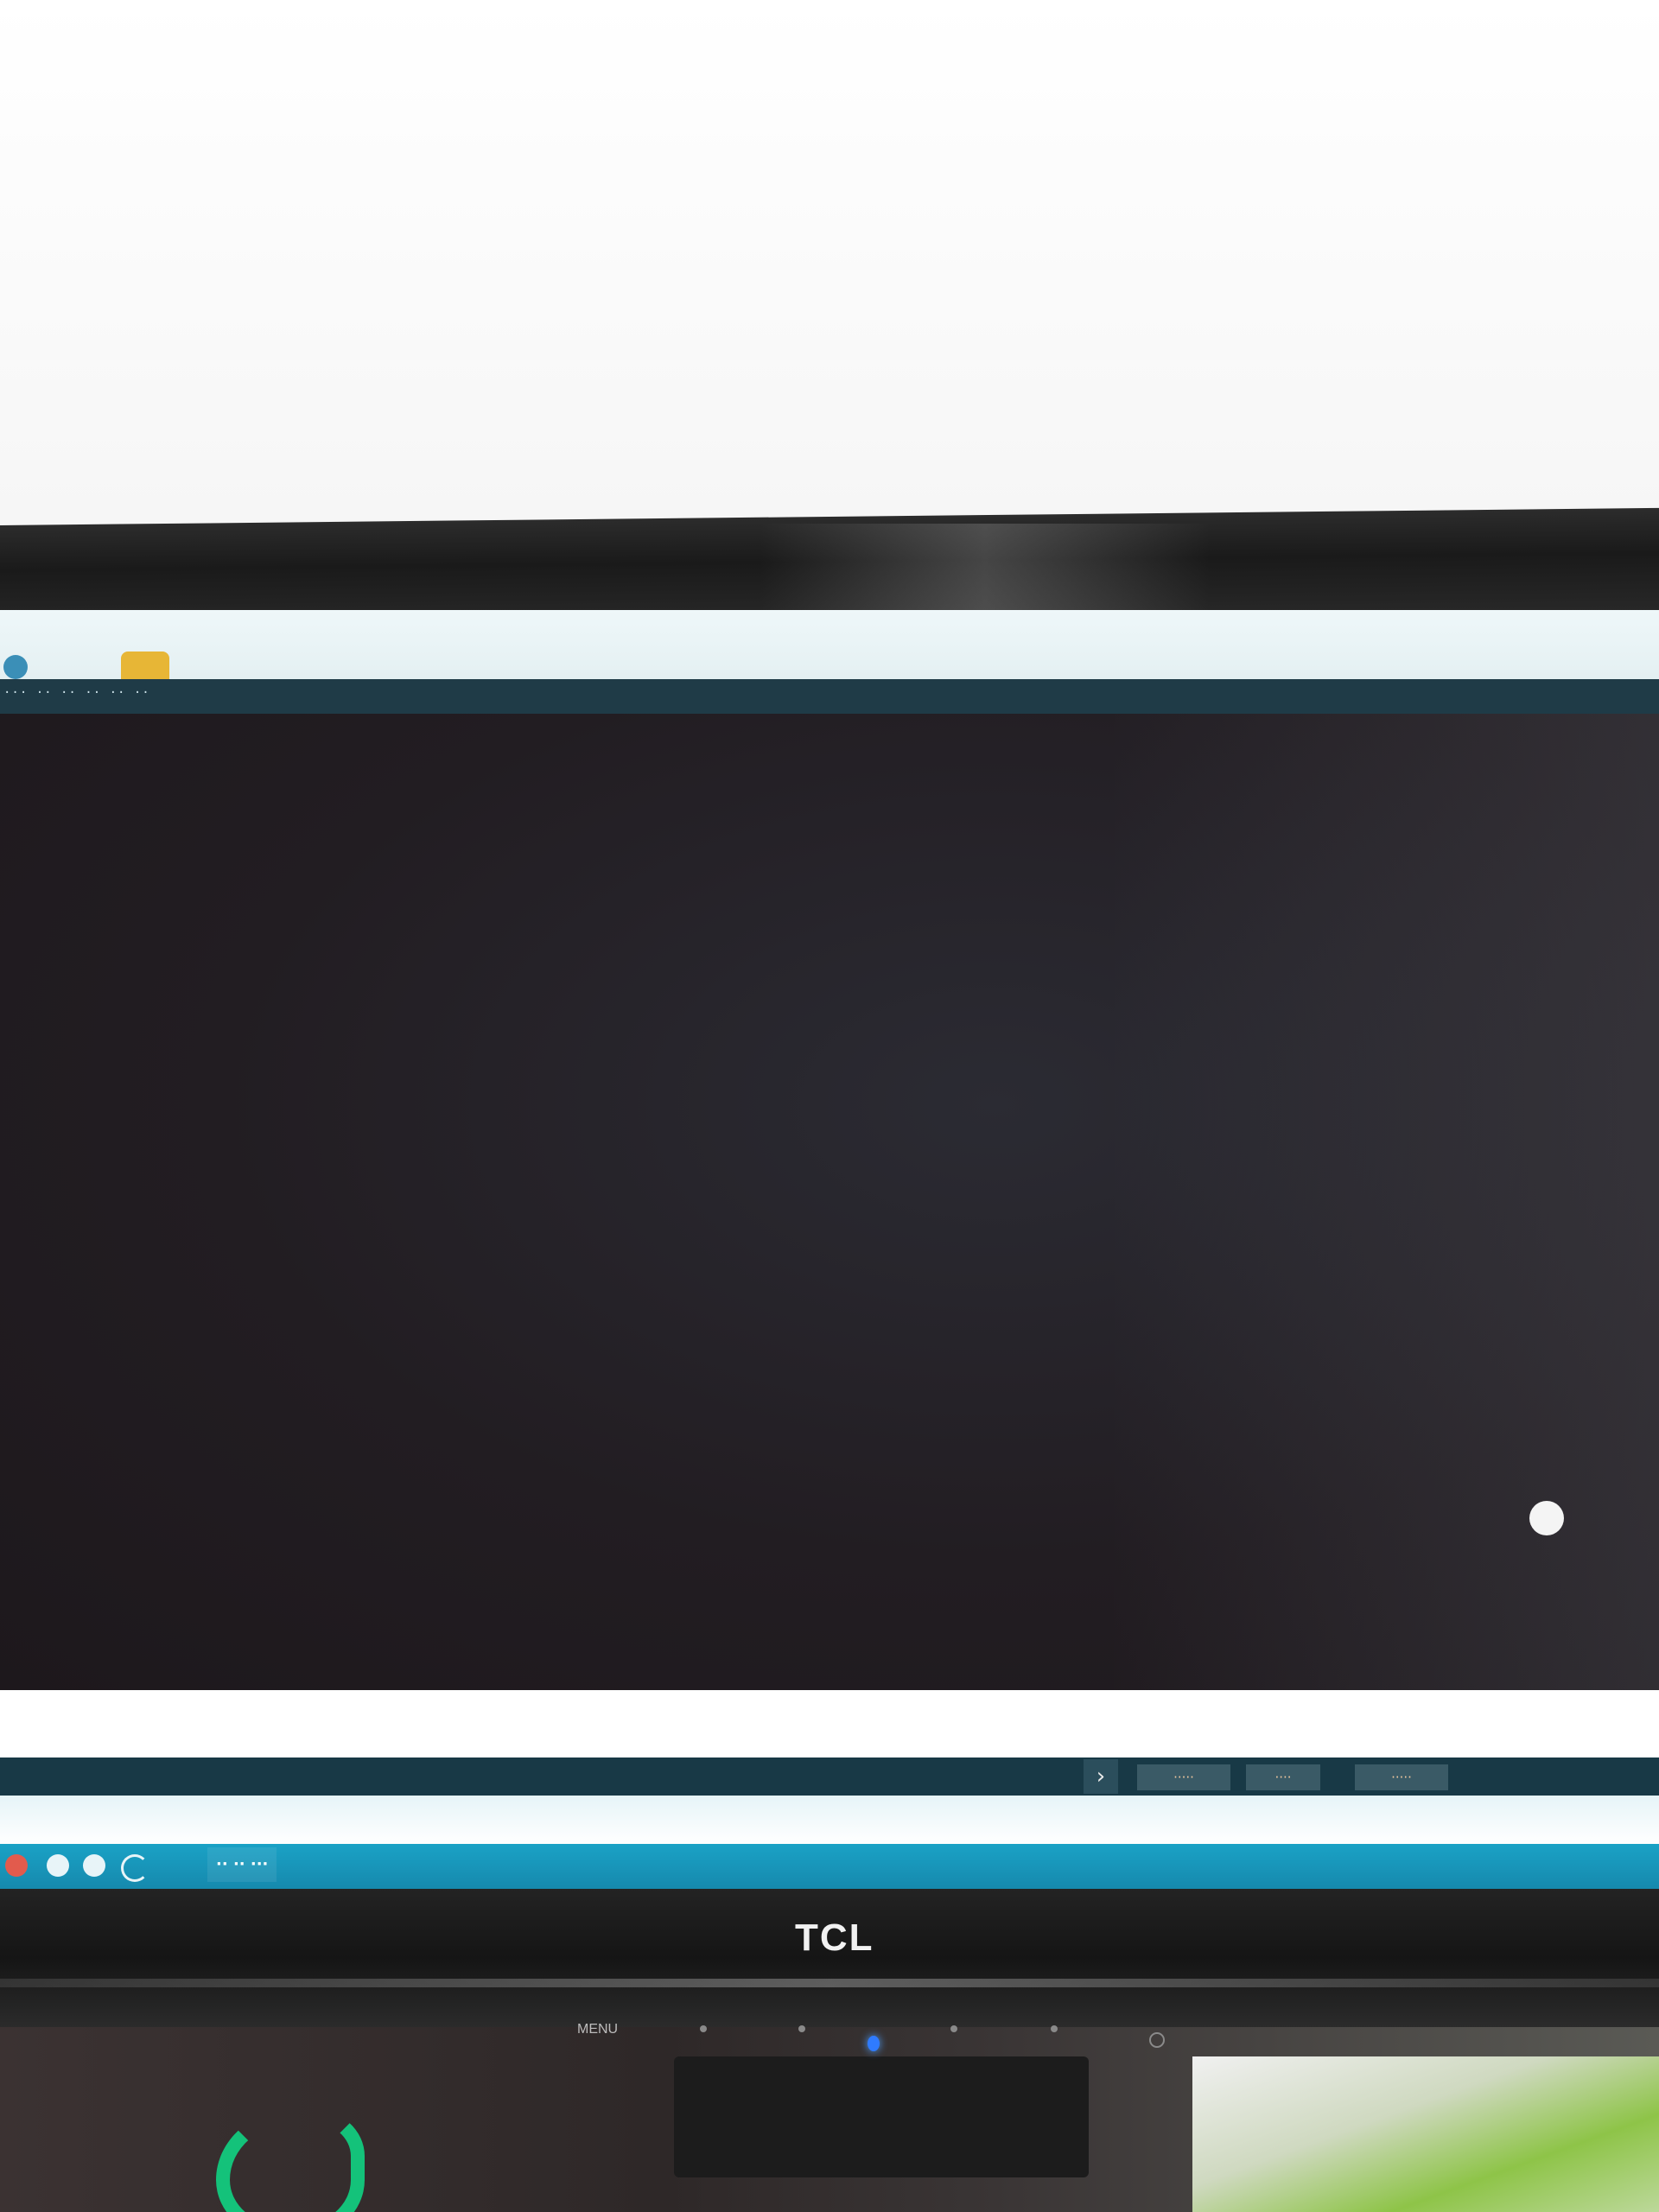 The image size is (1659, 2212). I want to click on status-button-1: ·····, so click(1183, 1777).